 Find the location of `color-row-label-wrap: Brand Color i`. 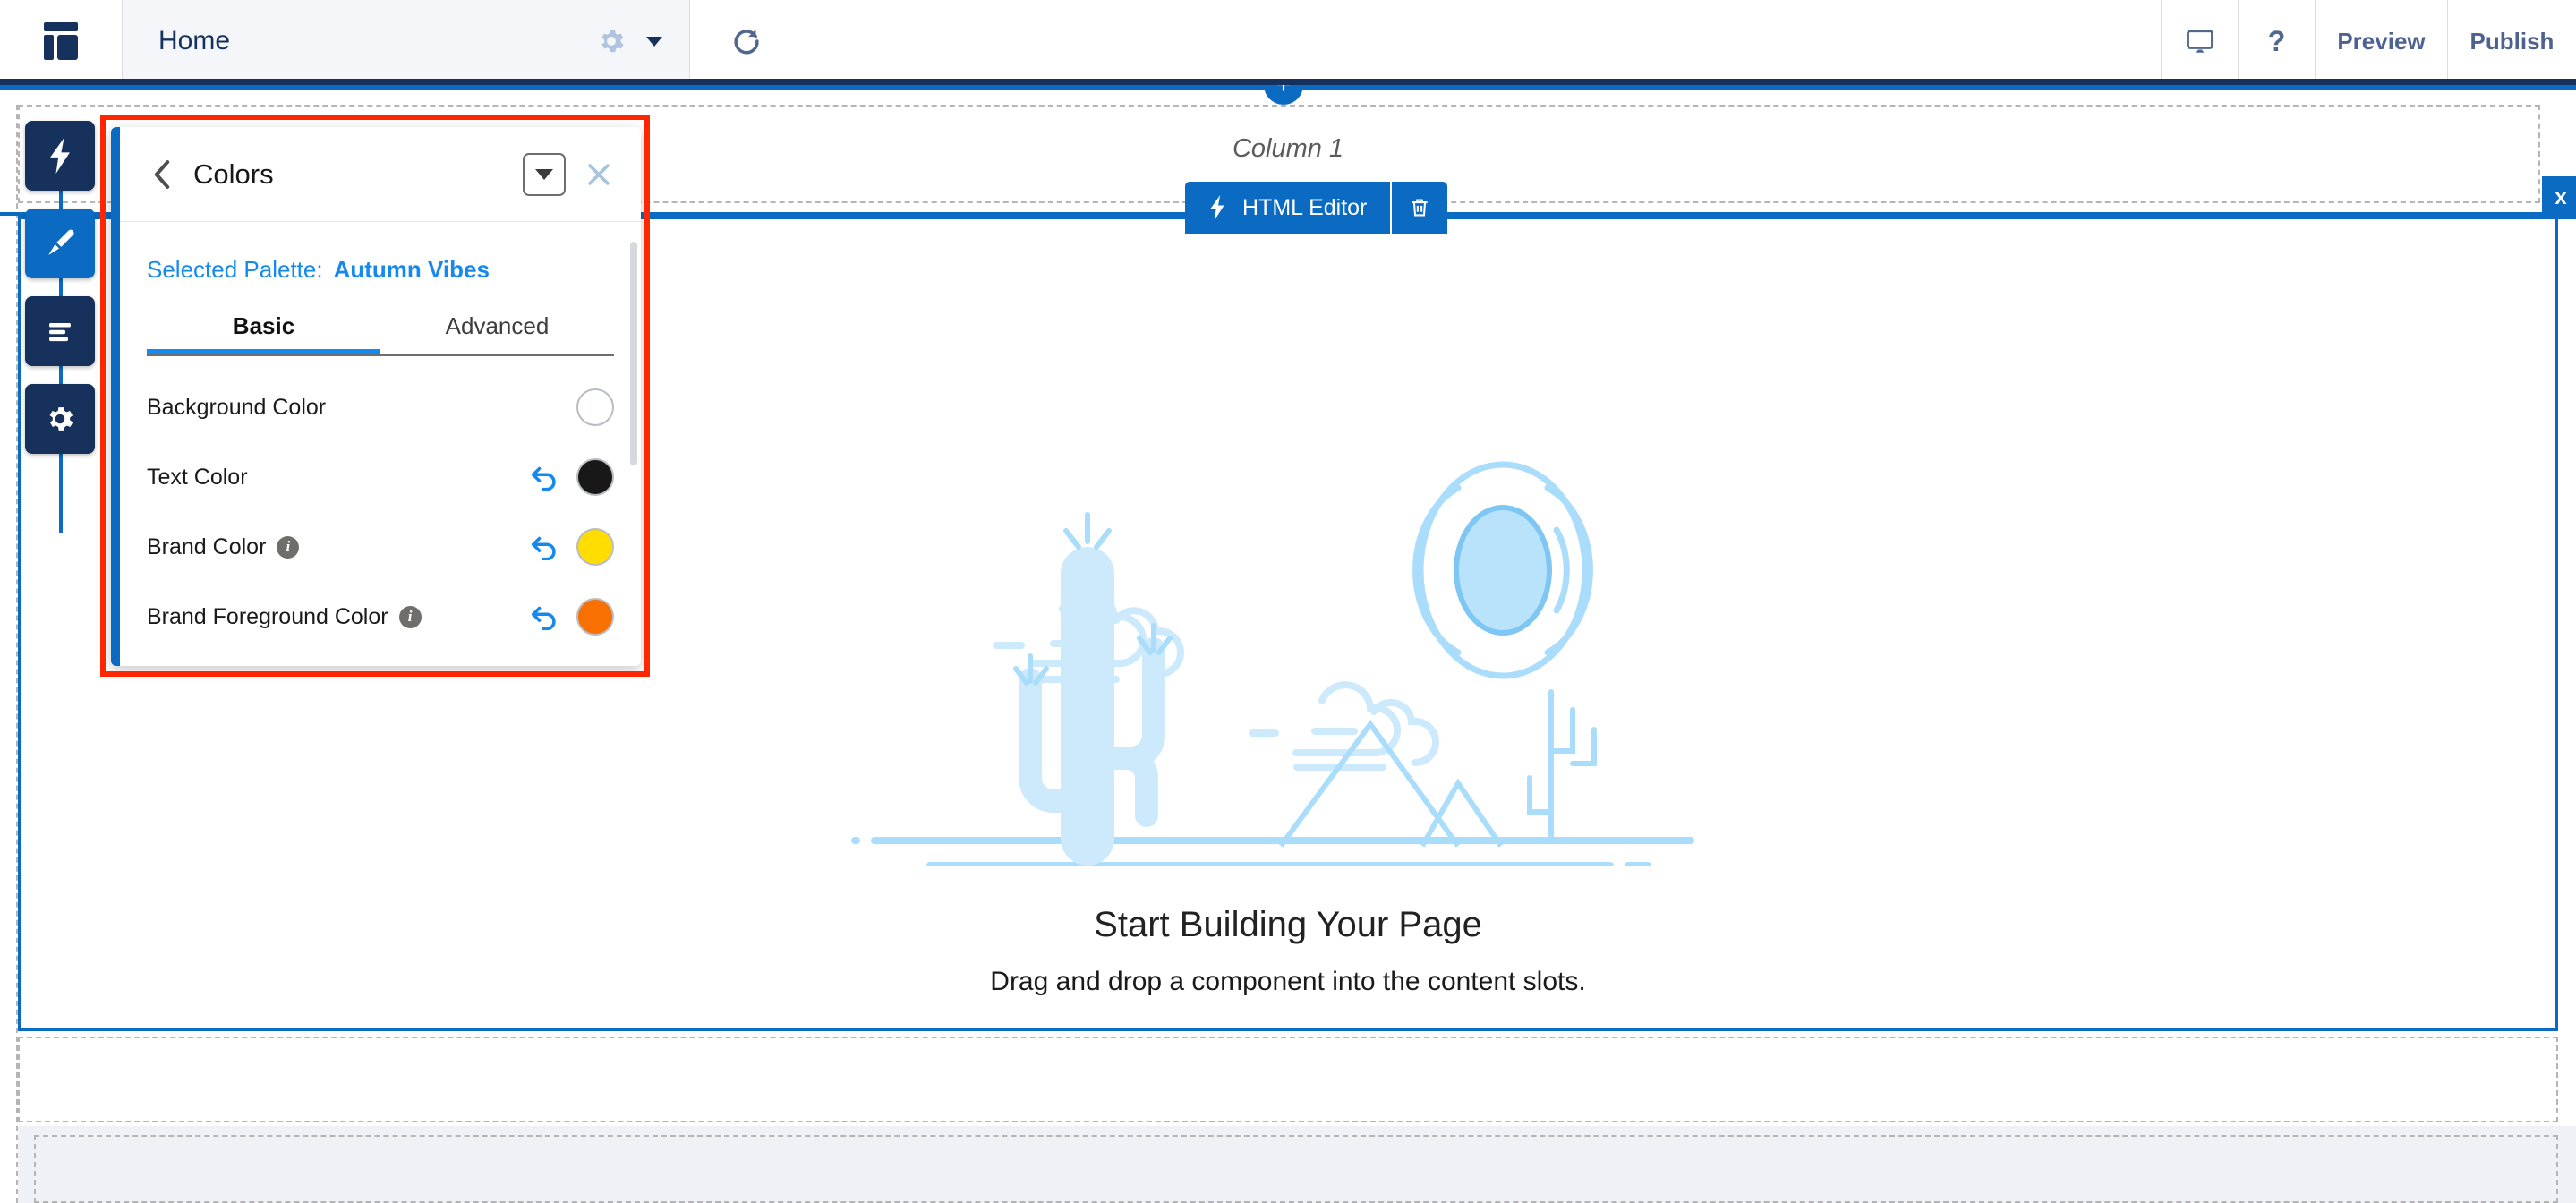

color-row-label-wrap: Brand Color i is located at coordinates (336, 547).